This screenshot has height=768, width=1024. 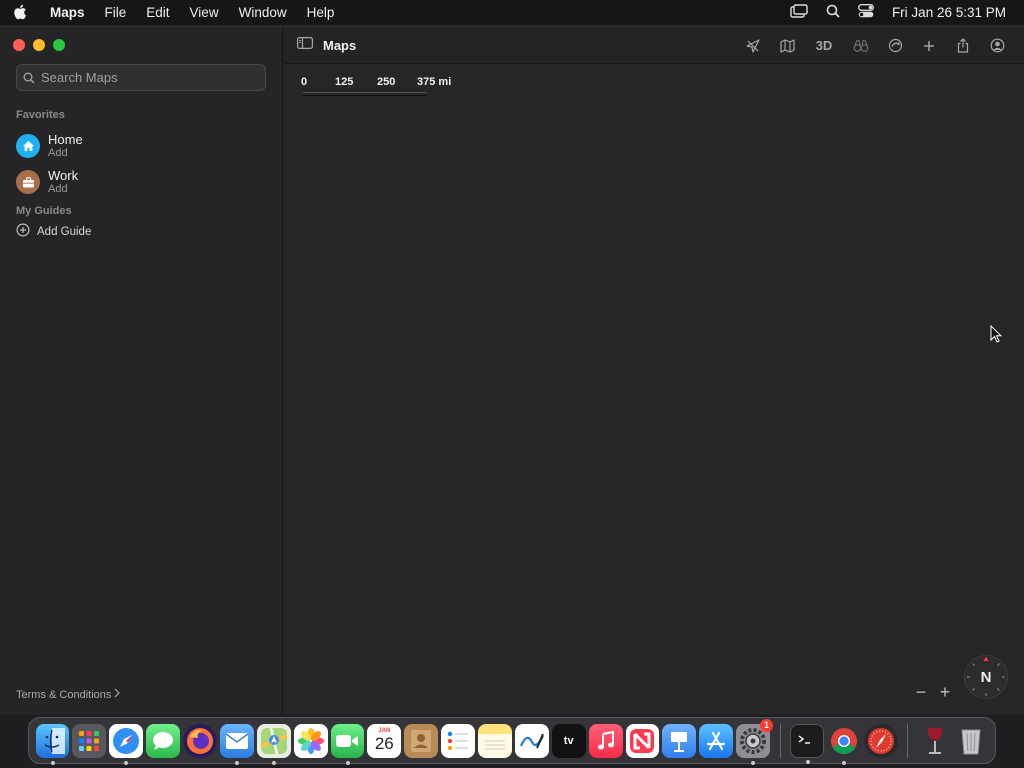 I want to click on search-field, so click(x=141, y=77).